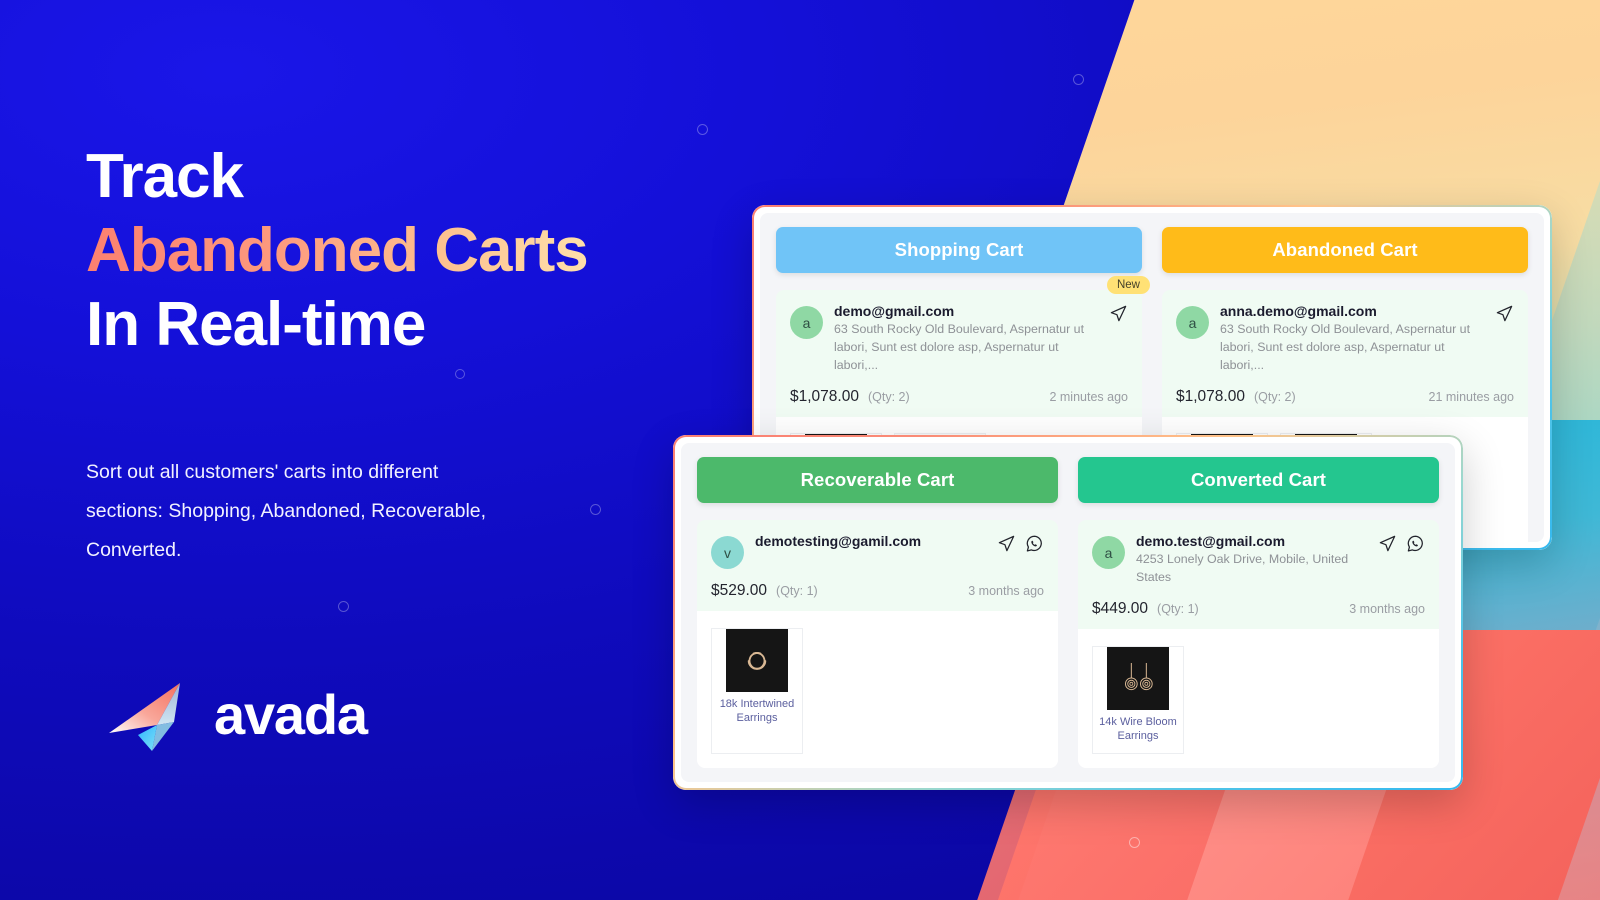 The width and height of the screenshot is (1600, 900). What do you see at coordinates (1120, 608) in the screenshot?
I see `cart-price: $449.00` at bounding box center [1120, 608].